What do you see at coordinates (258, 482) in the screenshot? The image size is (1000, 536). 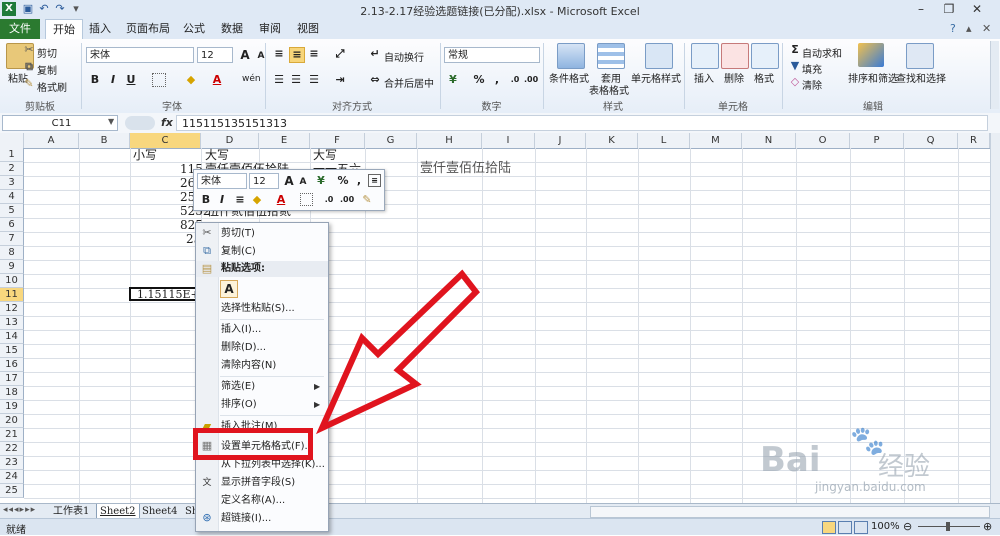 I see `menu-item-phonetic: 显示拼音字段(S)` at bounding box center [258, 482].